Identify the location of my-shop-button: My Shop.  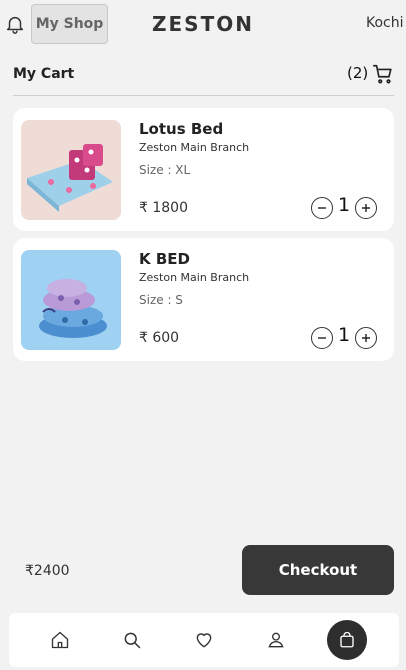
(69, 24).